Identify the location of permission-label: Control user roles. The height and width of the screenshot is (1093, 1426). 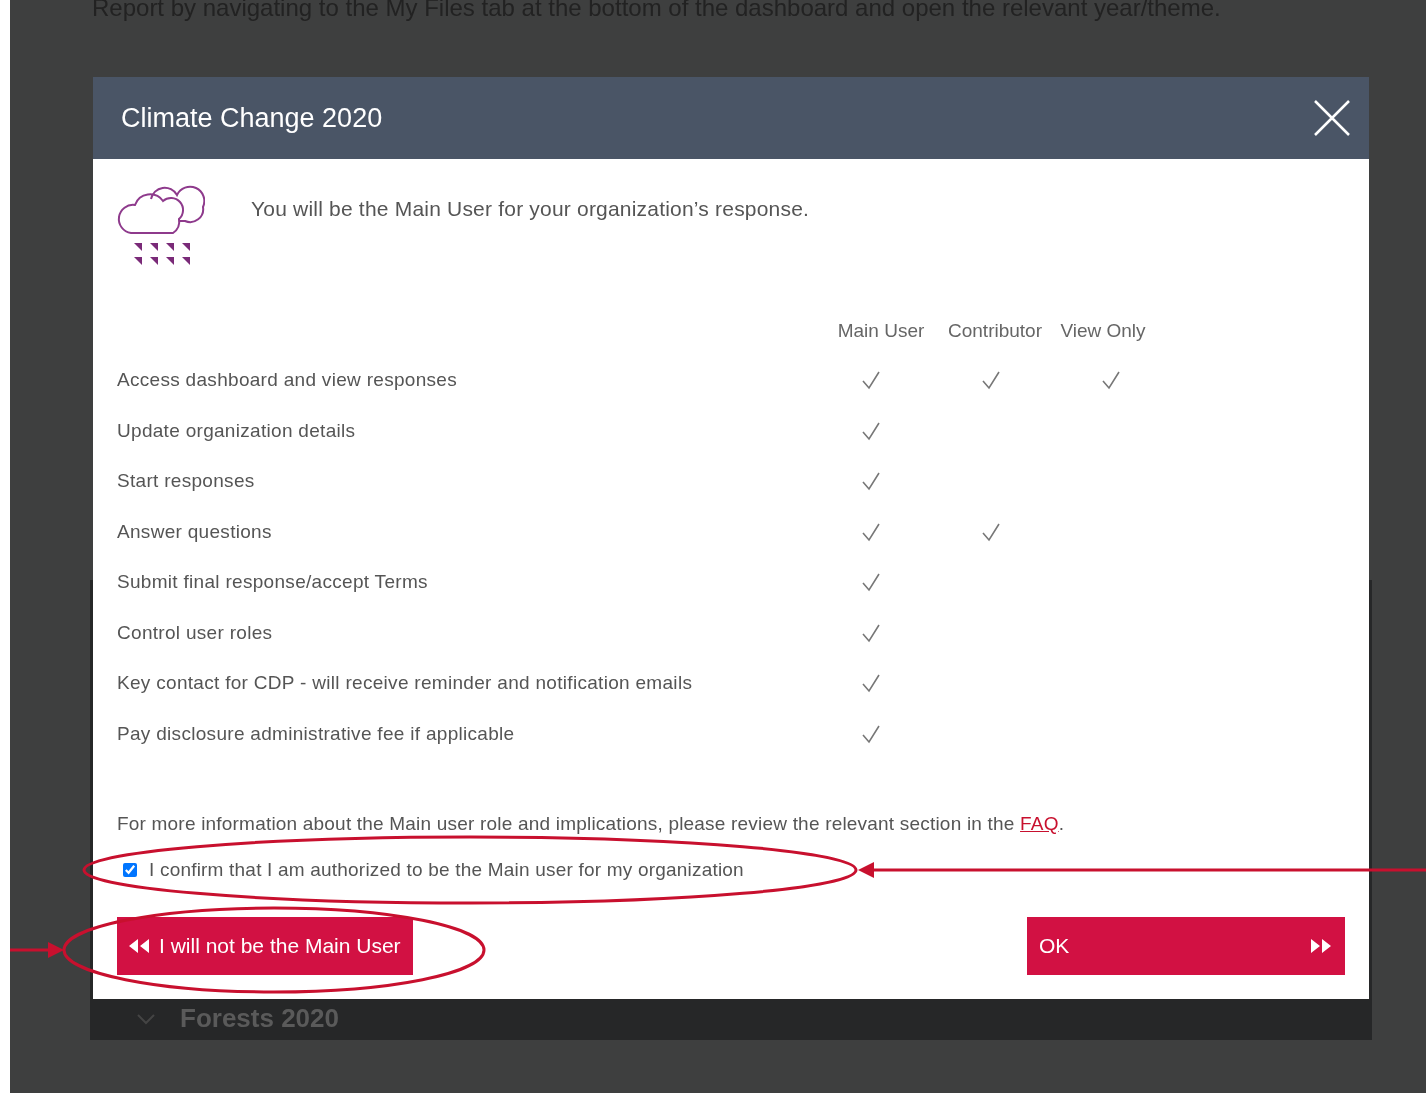
(195, 632).